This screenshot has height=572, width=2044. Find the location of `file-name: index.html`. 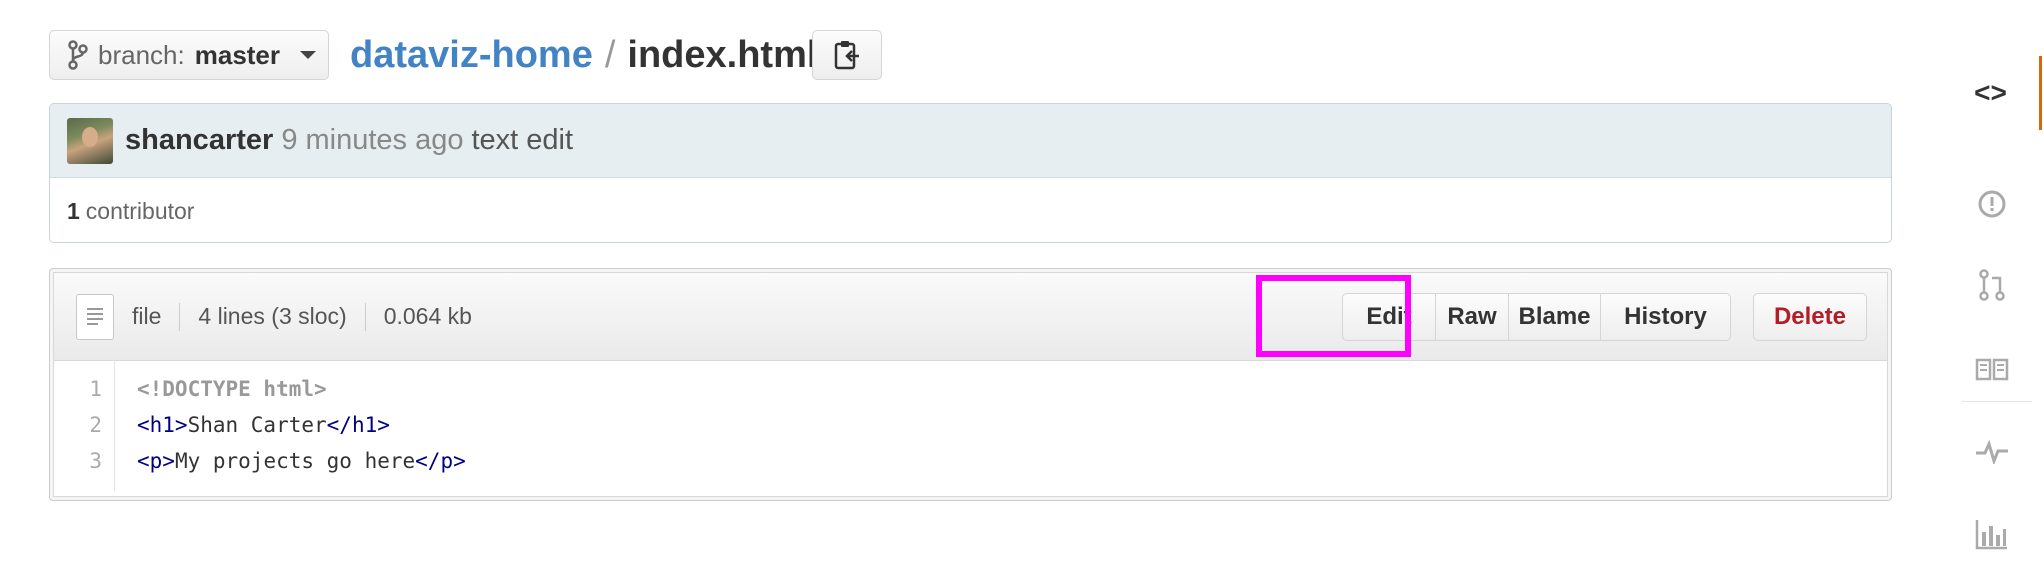

file-name: index.html is located at coordinates (722, 54).